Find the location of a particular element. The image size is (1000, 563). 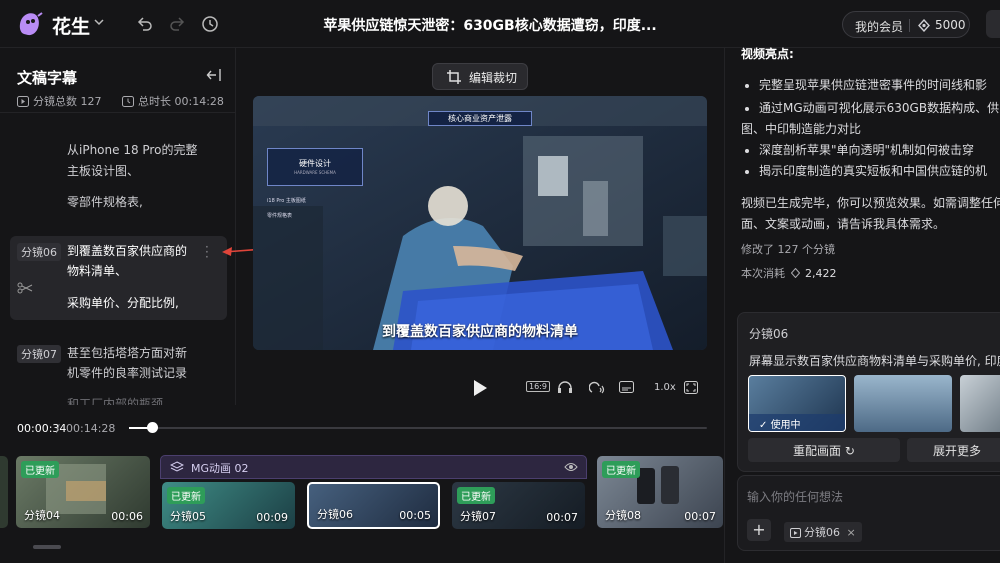

add-attachment-button: + is located at coordinates (759, 530).